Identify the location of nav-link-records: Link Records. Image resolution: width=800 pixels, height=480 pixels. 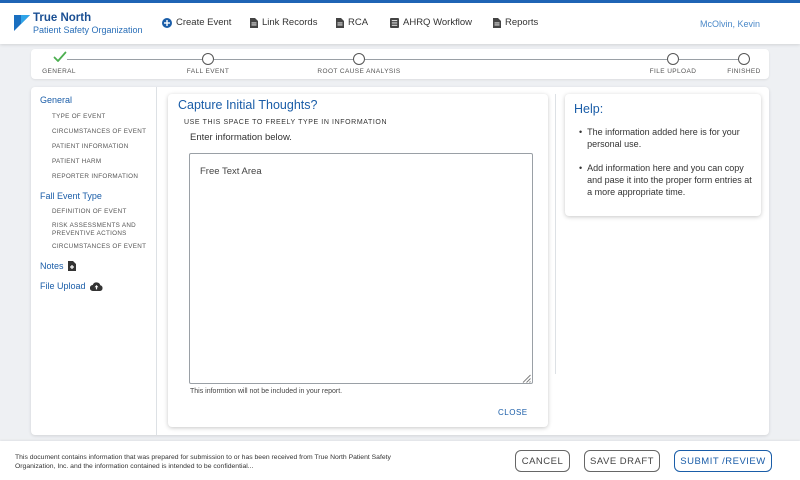
(283, 22).